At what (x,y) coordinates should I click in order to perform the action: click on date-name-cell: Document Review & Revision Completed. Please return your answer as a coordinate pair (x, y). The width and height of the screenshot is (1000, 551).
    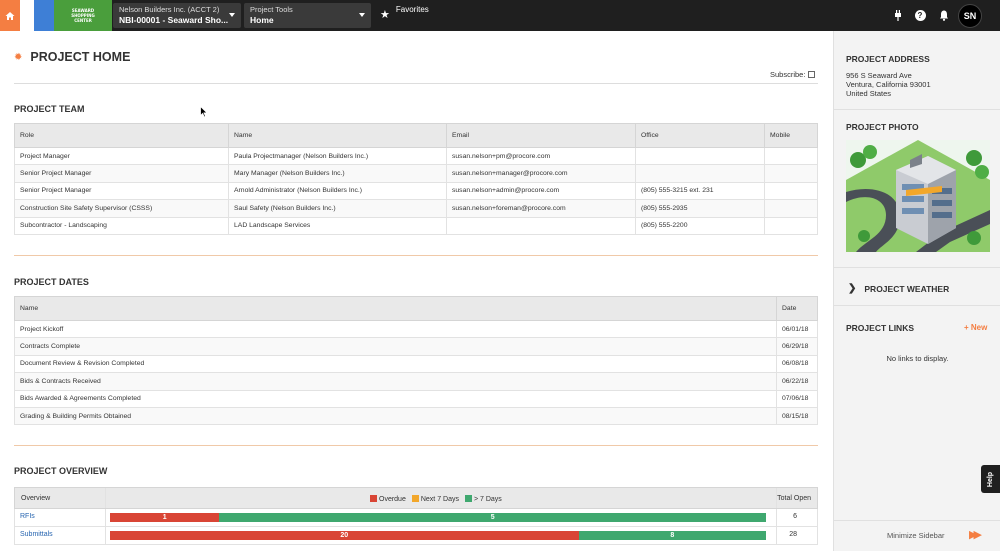
    Looking at the image, I should click on (395, 364).